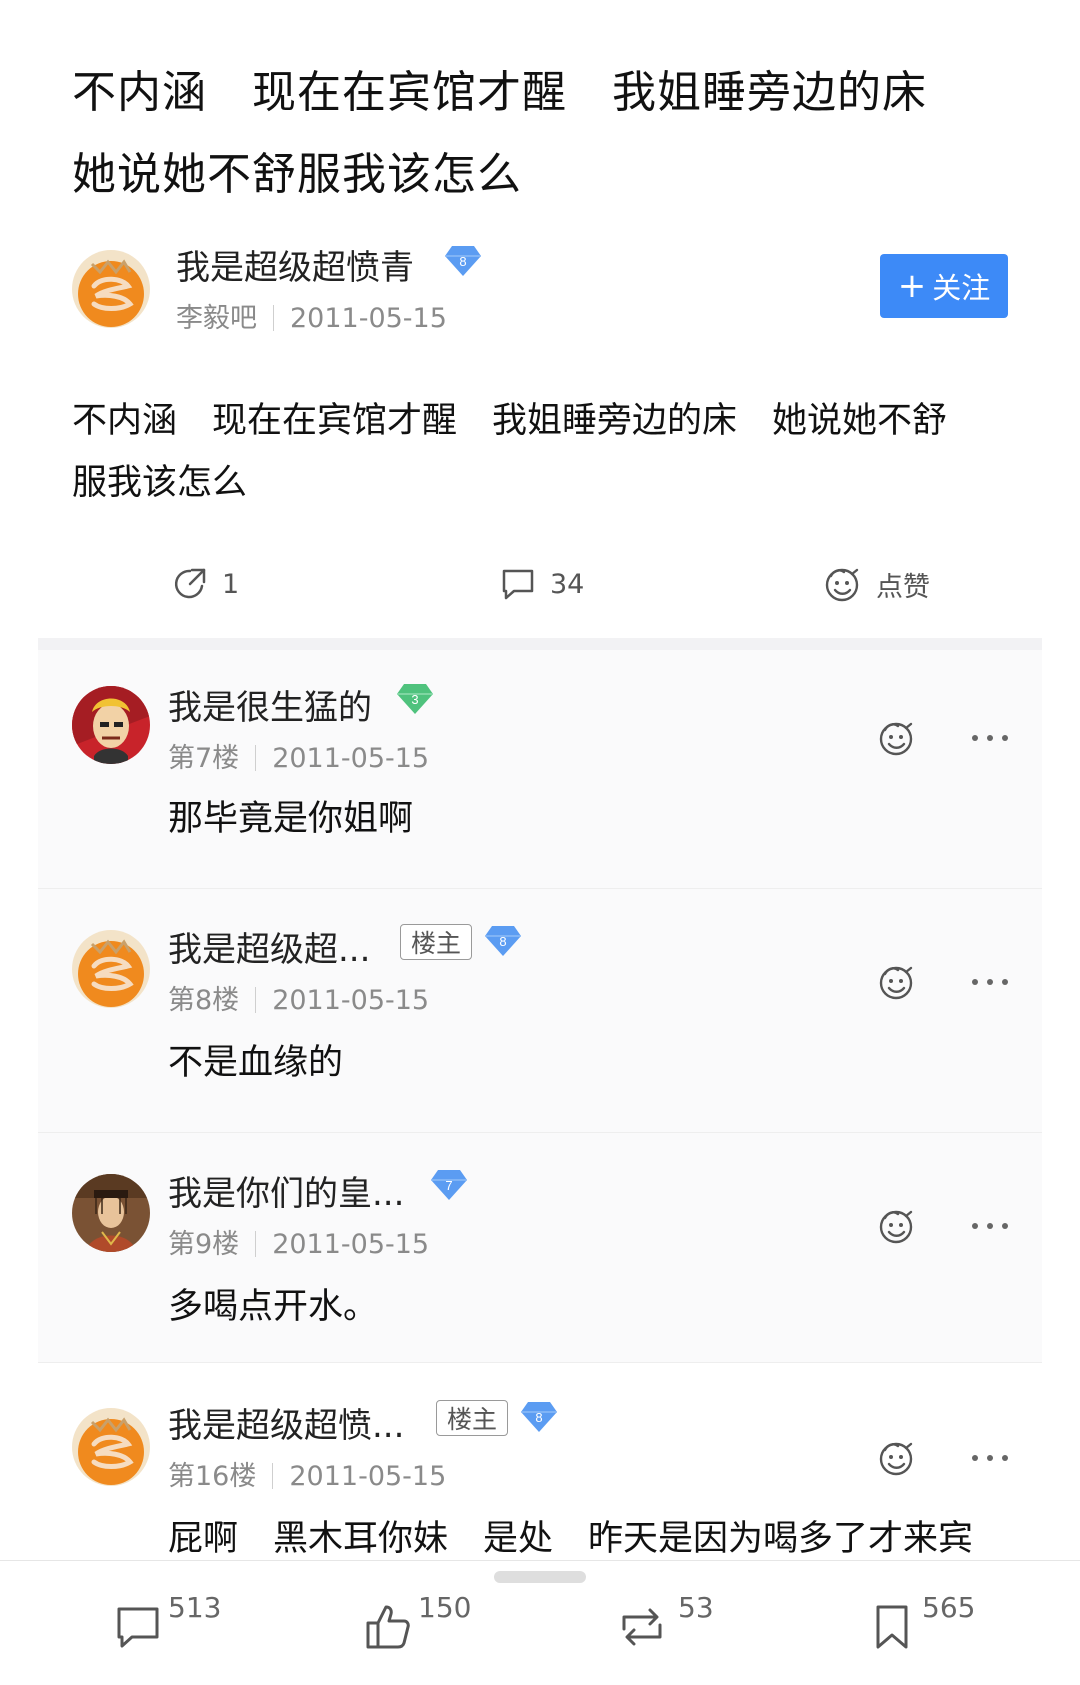 This screenshot has width=1080, height=1685. I want to click on repost-icon, so click(642, 1627).